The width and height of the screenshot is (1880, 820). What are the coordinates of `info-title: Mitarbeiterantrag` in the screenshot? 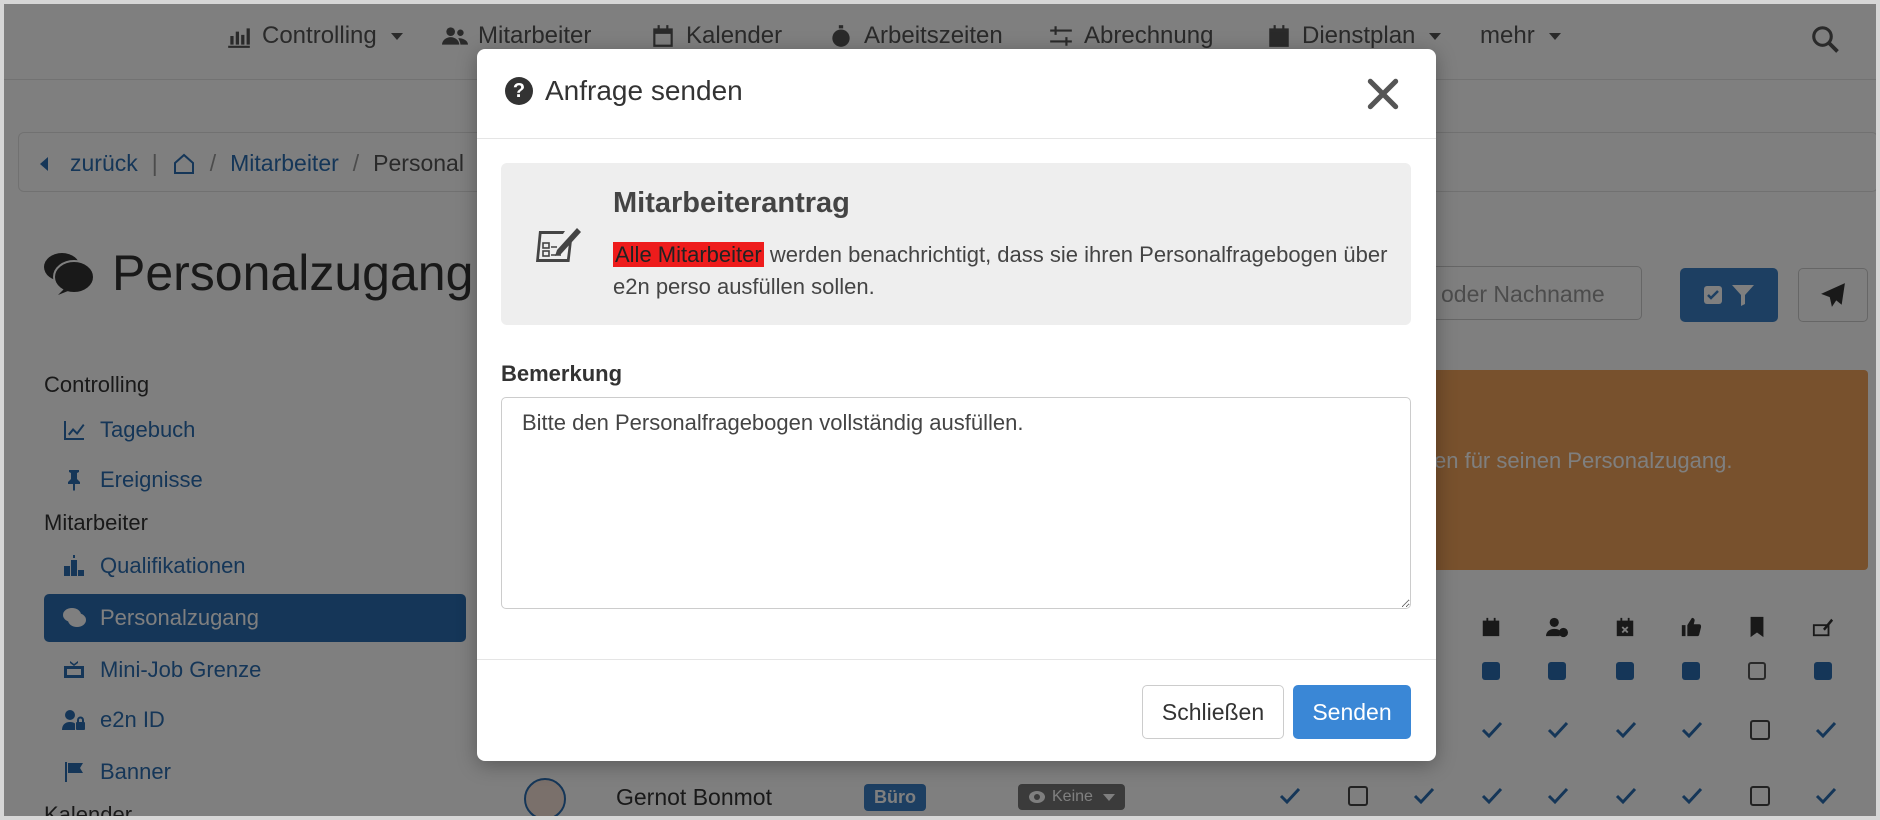 It's located at (731, 203).